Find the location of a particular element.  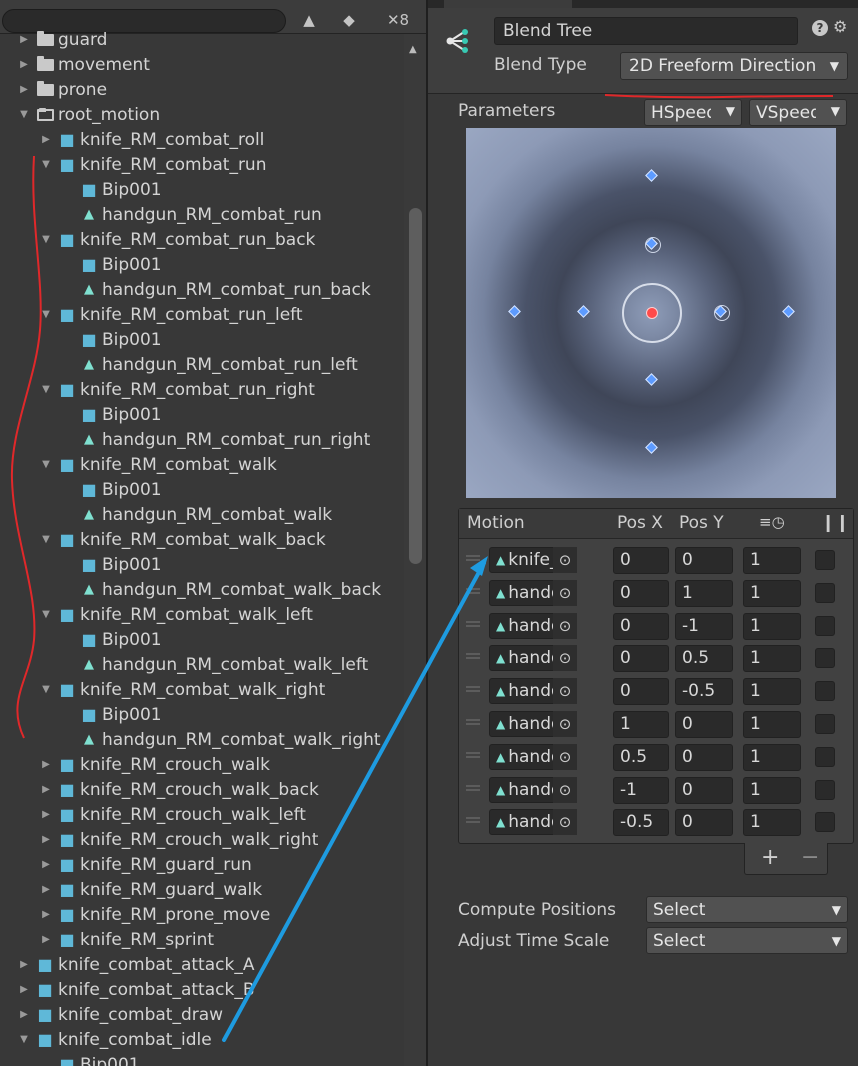

pos-y-field: 0.5 is located at coordinates (704, 659).